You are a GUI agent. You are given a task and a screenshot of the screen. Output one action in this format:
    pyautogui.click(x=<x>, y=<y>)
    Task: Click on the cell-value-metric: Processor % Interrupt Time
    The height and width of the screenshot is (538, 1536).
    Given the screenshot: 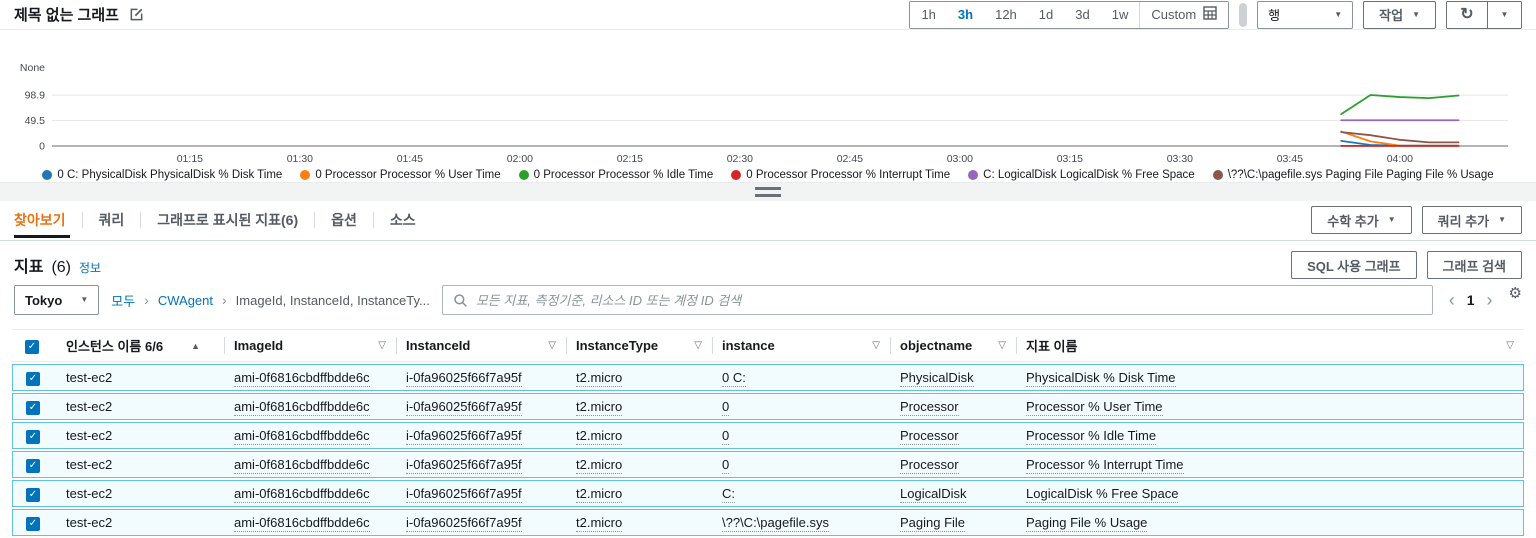 What is the action you would take?
    pyautogui.click(x=1105, y=465)
    